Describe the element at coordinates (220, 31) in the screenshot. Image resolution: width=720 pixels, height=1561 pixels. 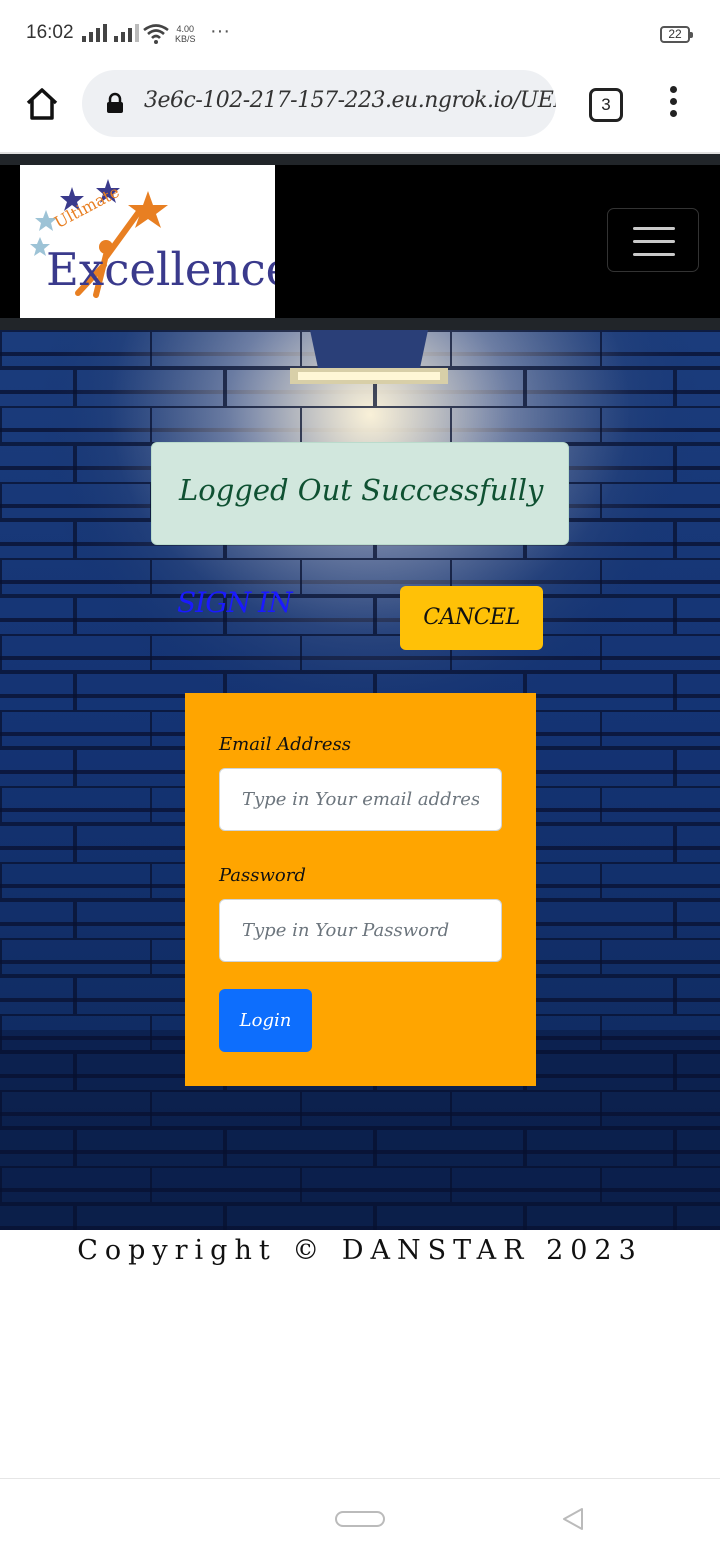
I see `status-more-icon: ···` at that location.